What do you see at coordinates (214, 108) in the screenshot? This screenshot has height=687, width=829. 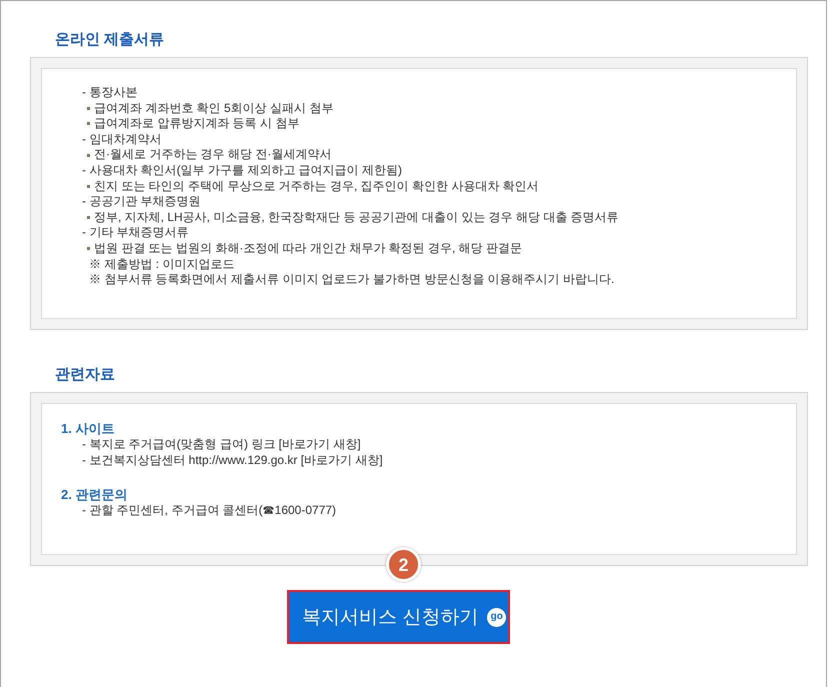 I see `document-detail: 급여계좌 계좌번호 확인 5회이상 실패시 첨부` at bounding box center [214, 108].